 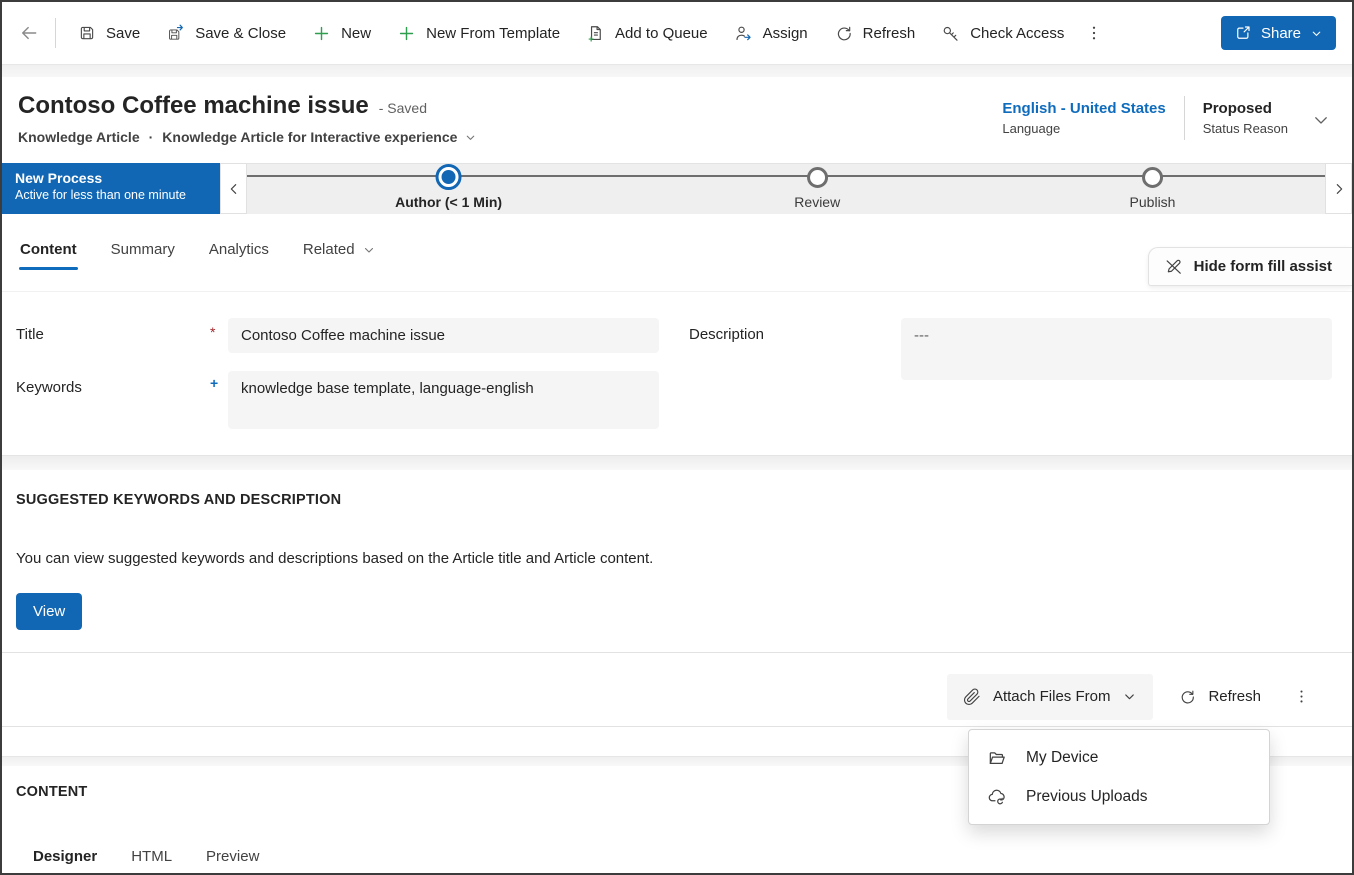 I want to click on attach-files-from-button: Attach Files From, so click(x=1050, y=696).